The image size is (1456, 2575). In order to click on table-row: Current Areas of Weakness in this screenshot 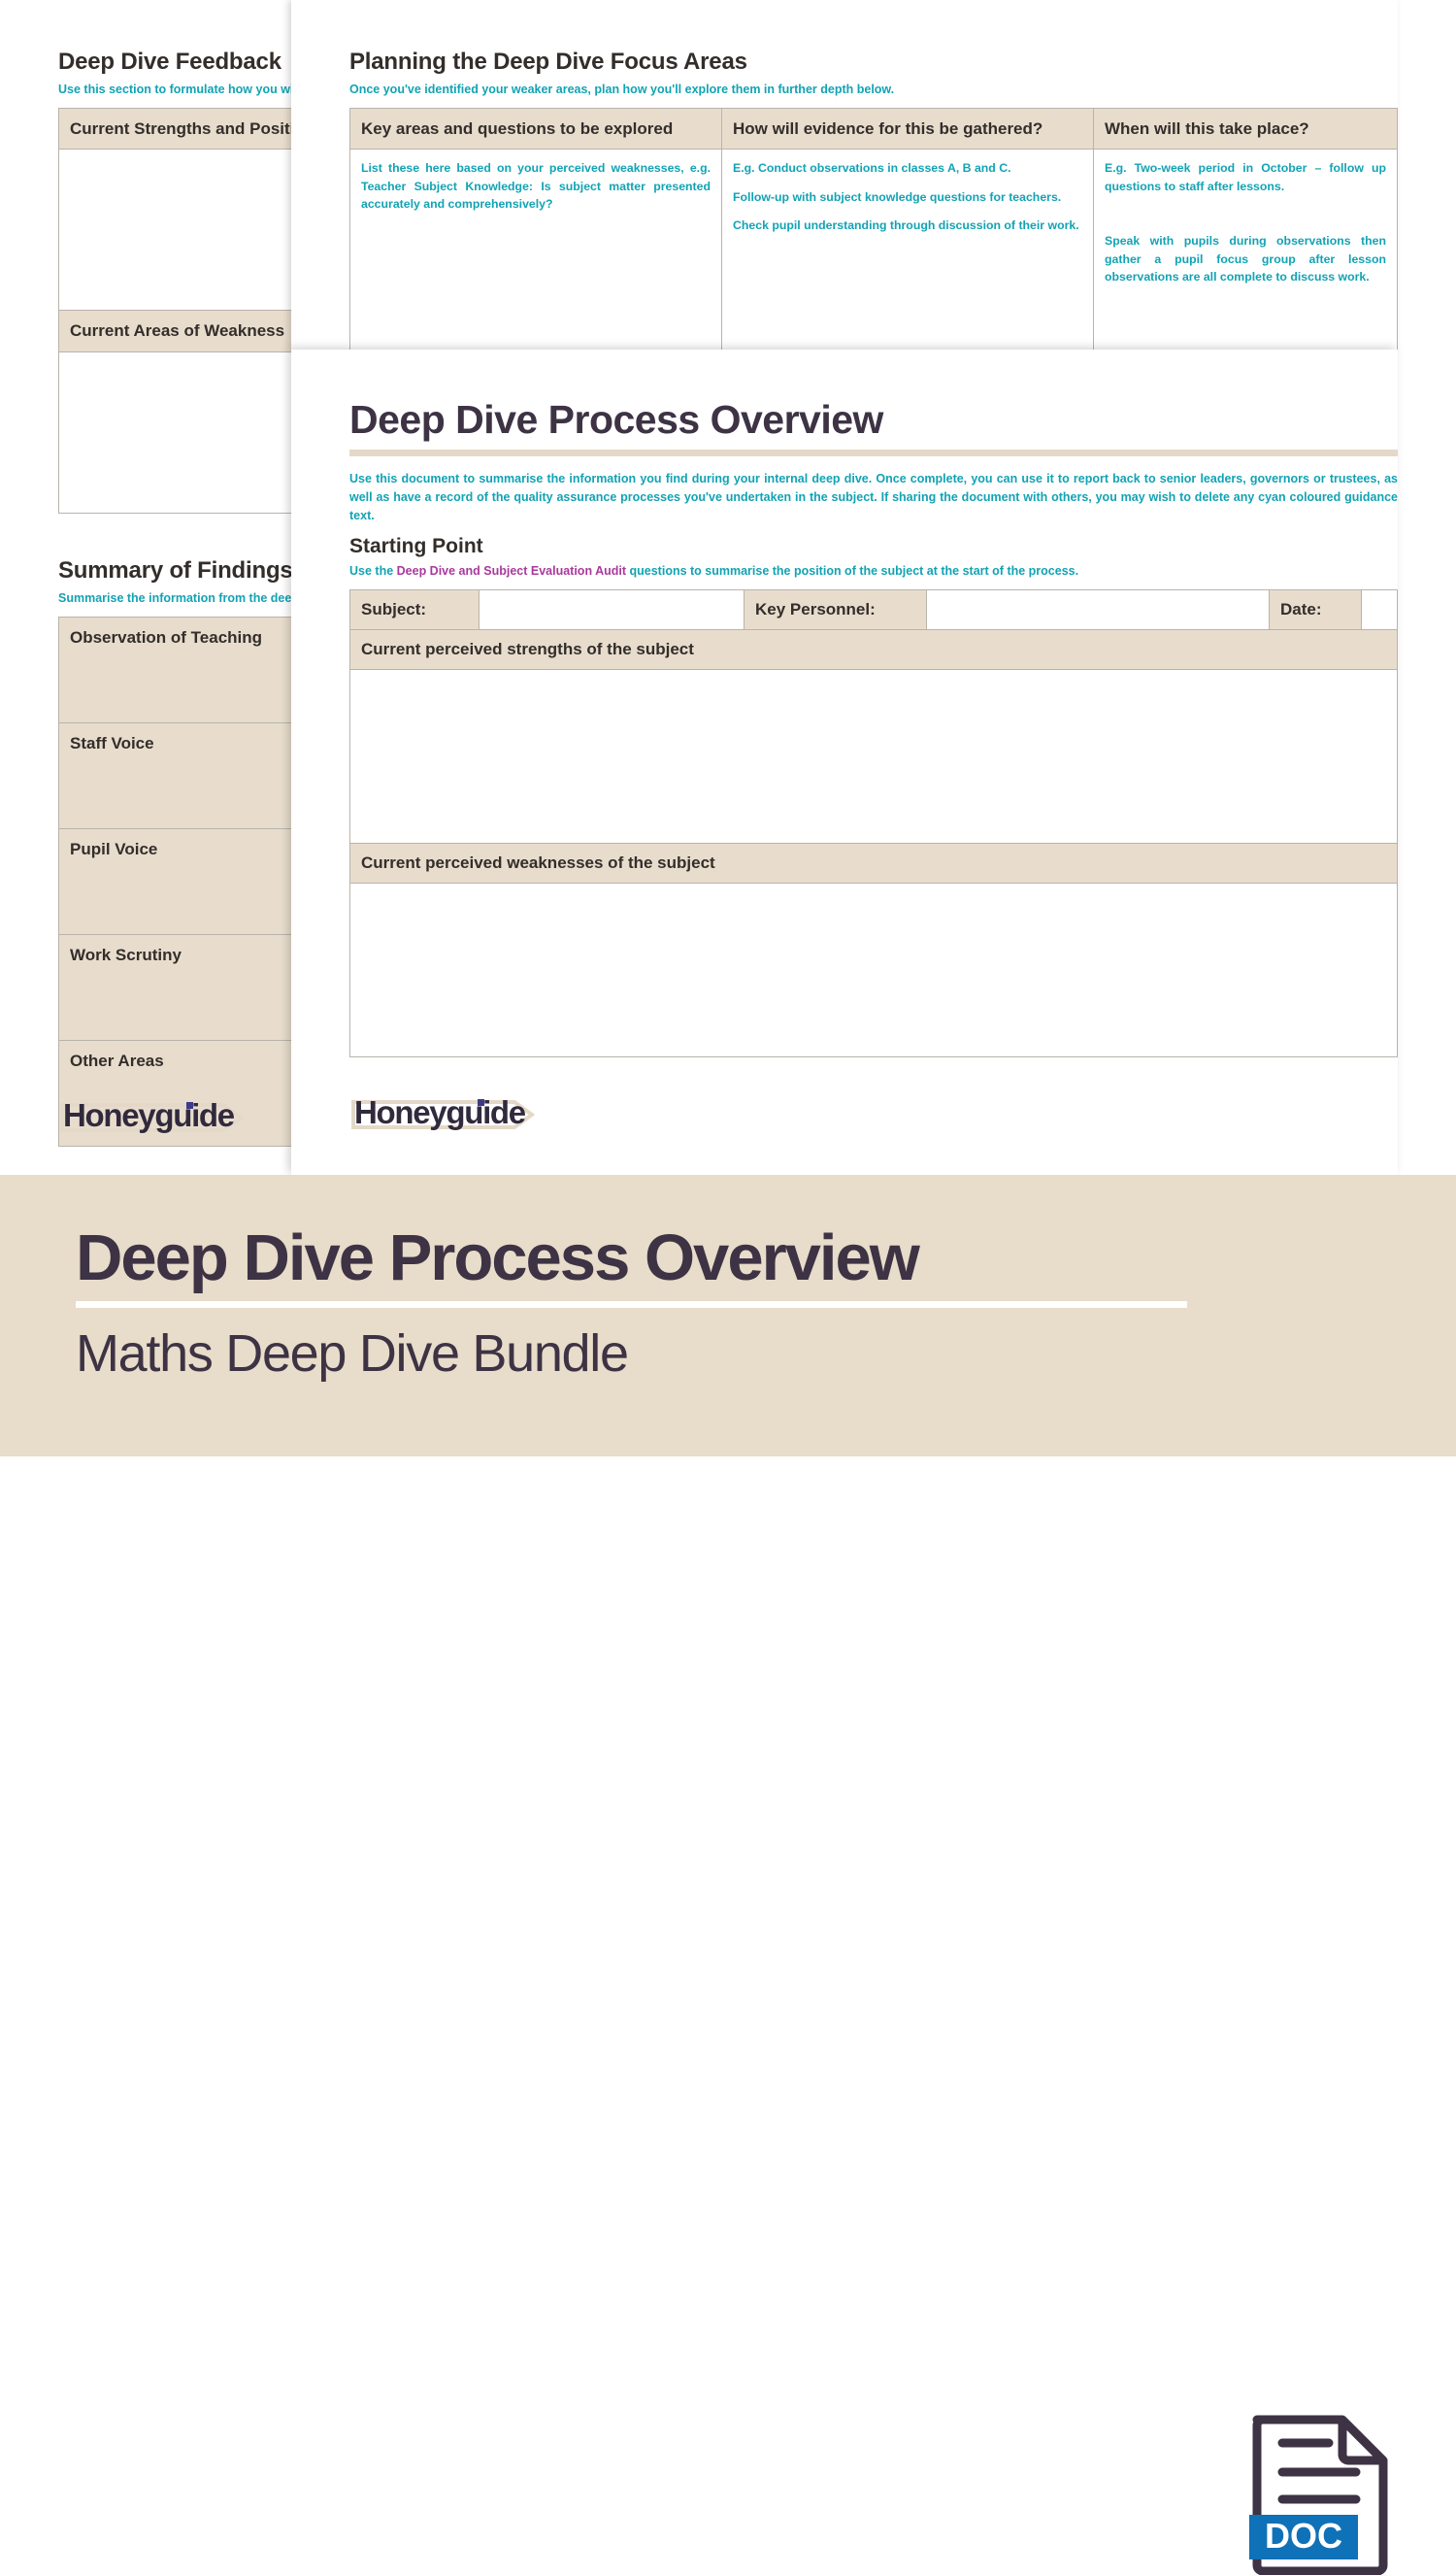, I will do `click(174, 331)`.